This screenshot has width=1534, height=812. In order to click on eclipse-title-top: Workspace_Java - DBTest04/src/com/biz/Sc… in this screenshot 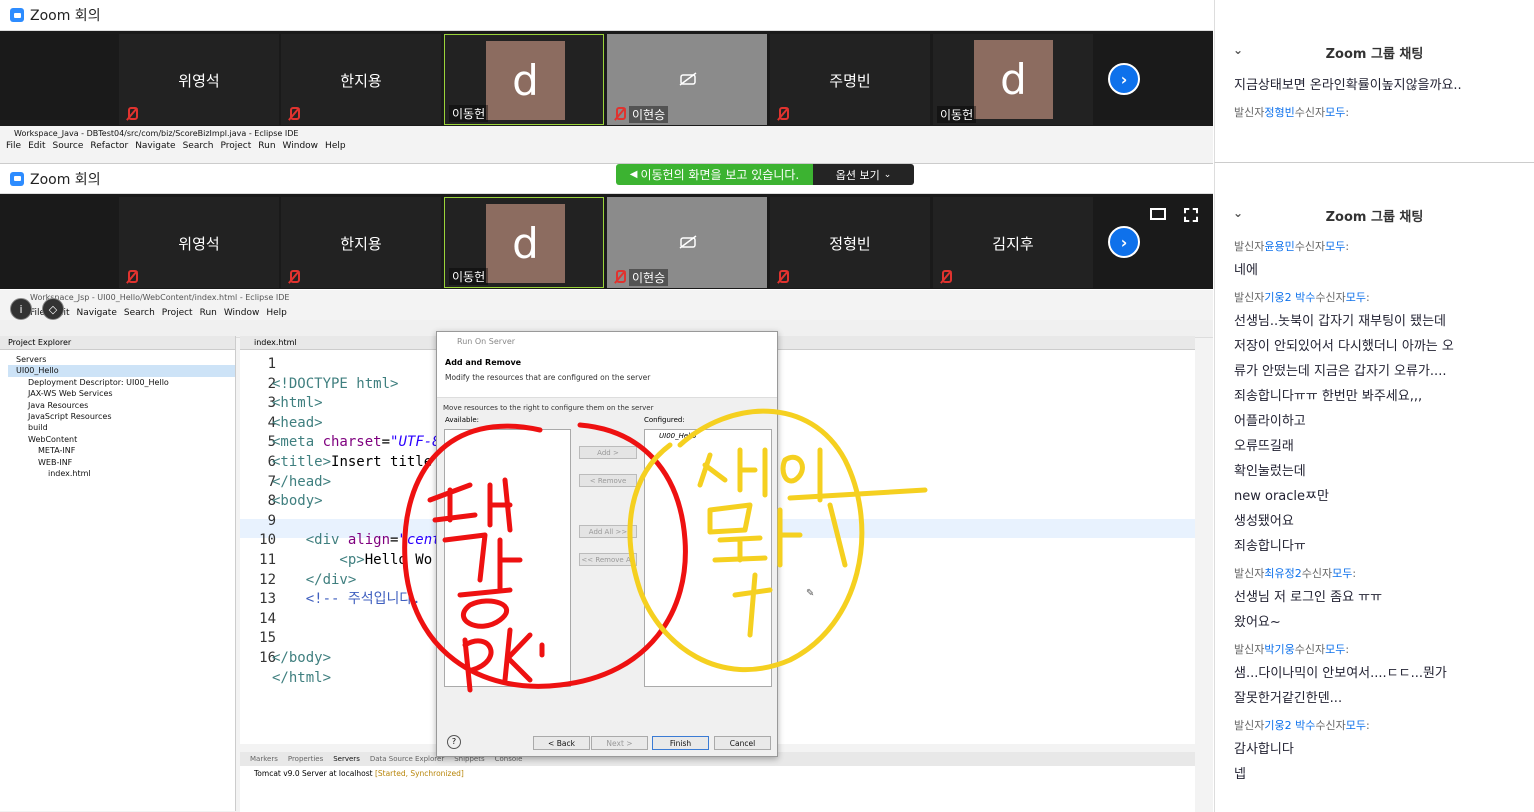, I will do `click(156, 133)`.